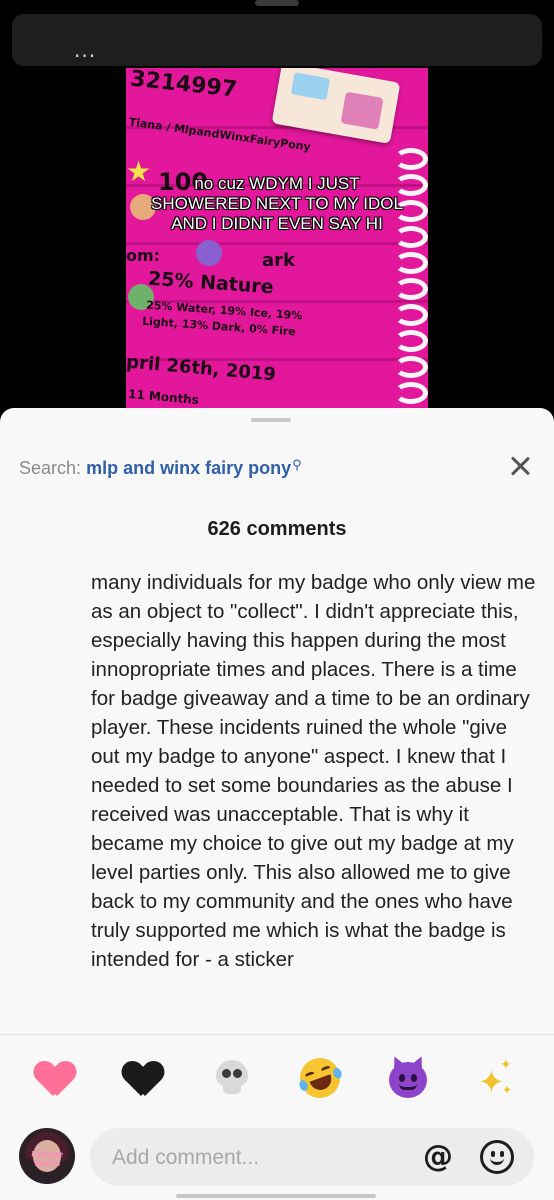 This screenshot has height=1200, width=554. Describe the element at coordinates (183, 85) in the screenshot. I see `badge-number: 3214997` at that location.